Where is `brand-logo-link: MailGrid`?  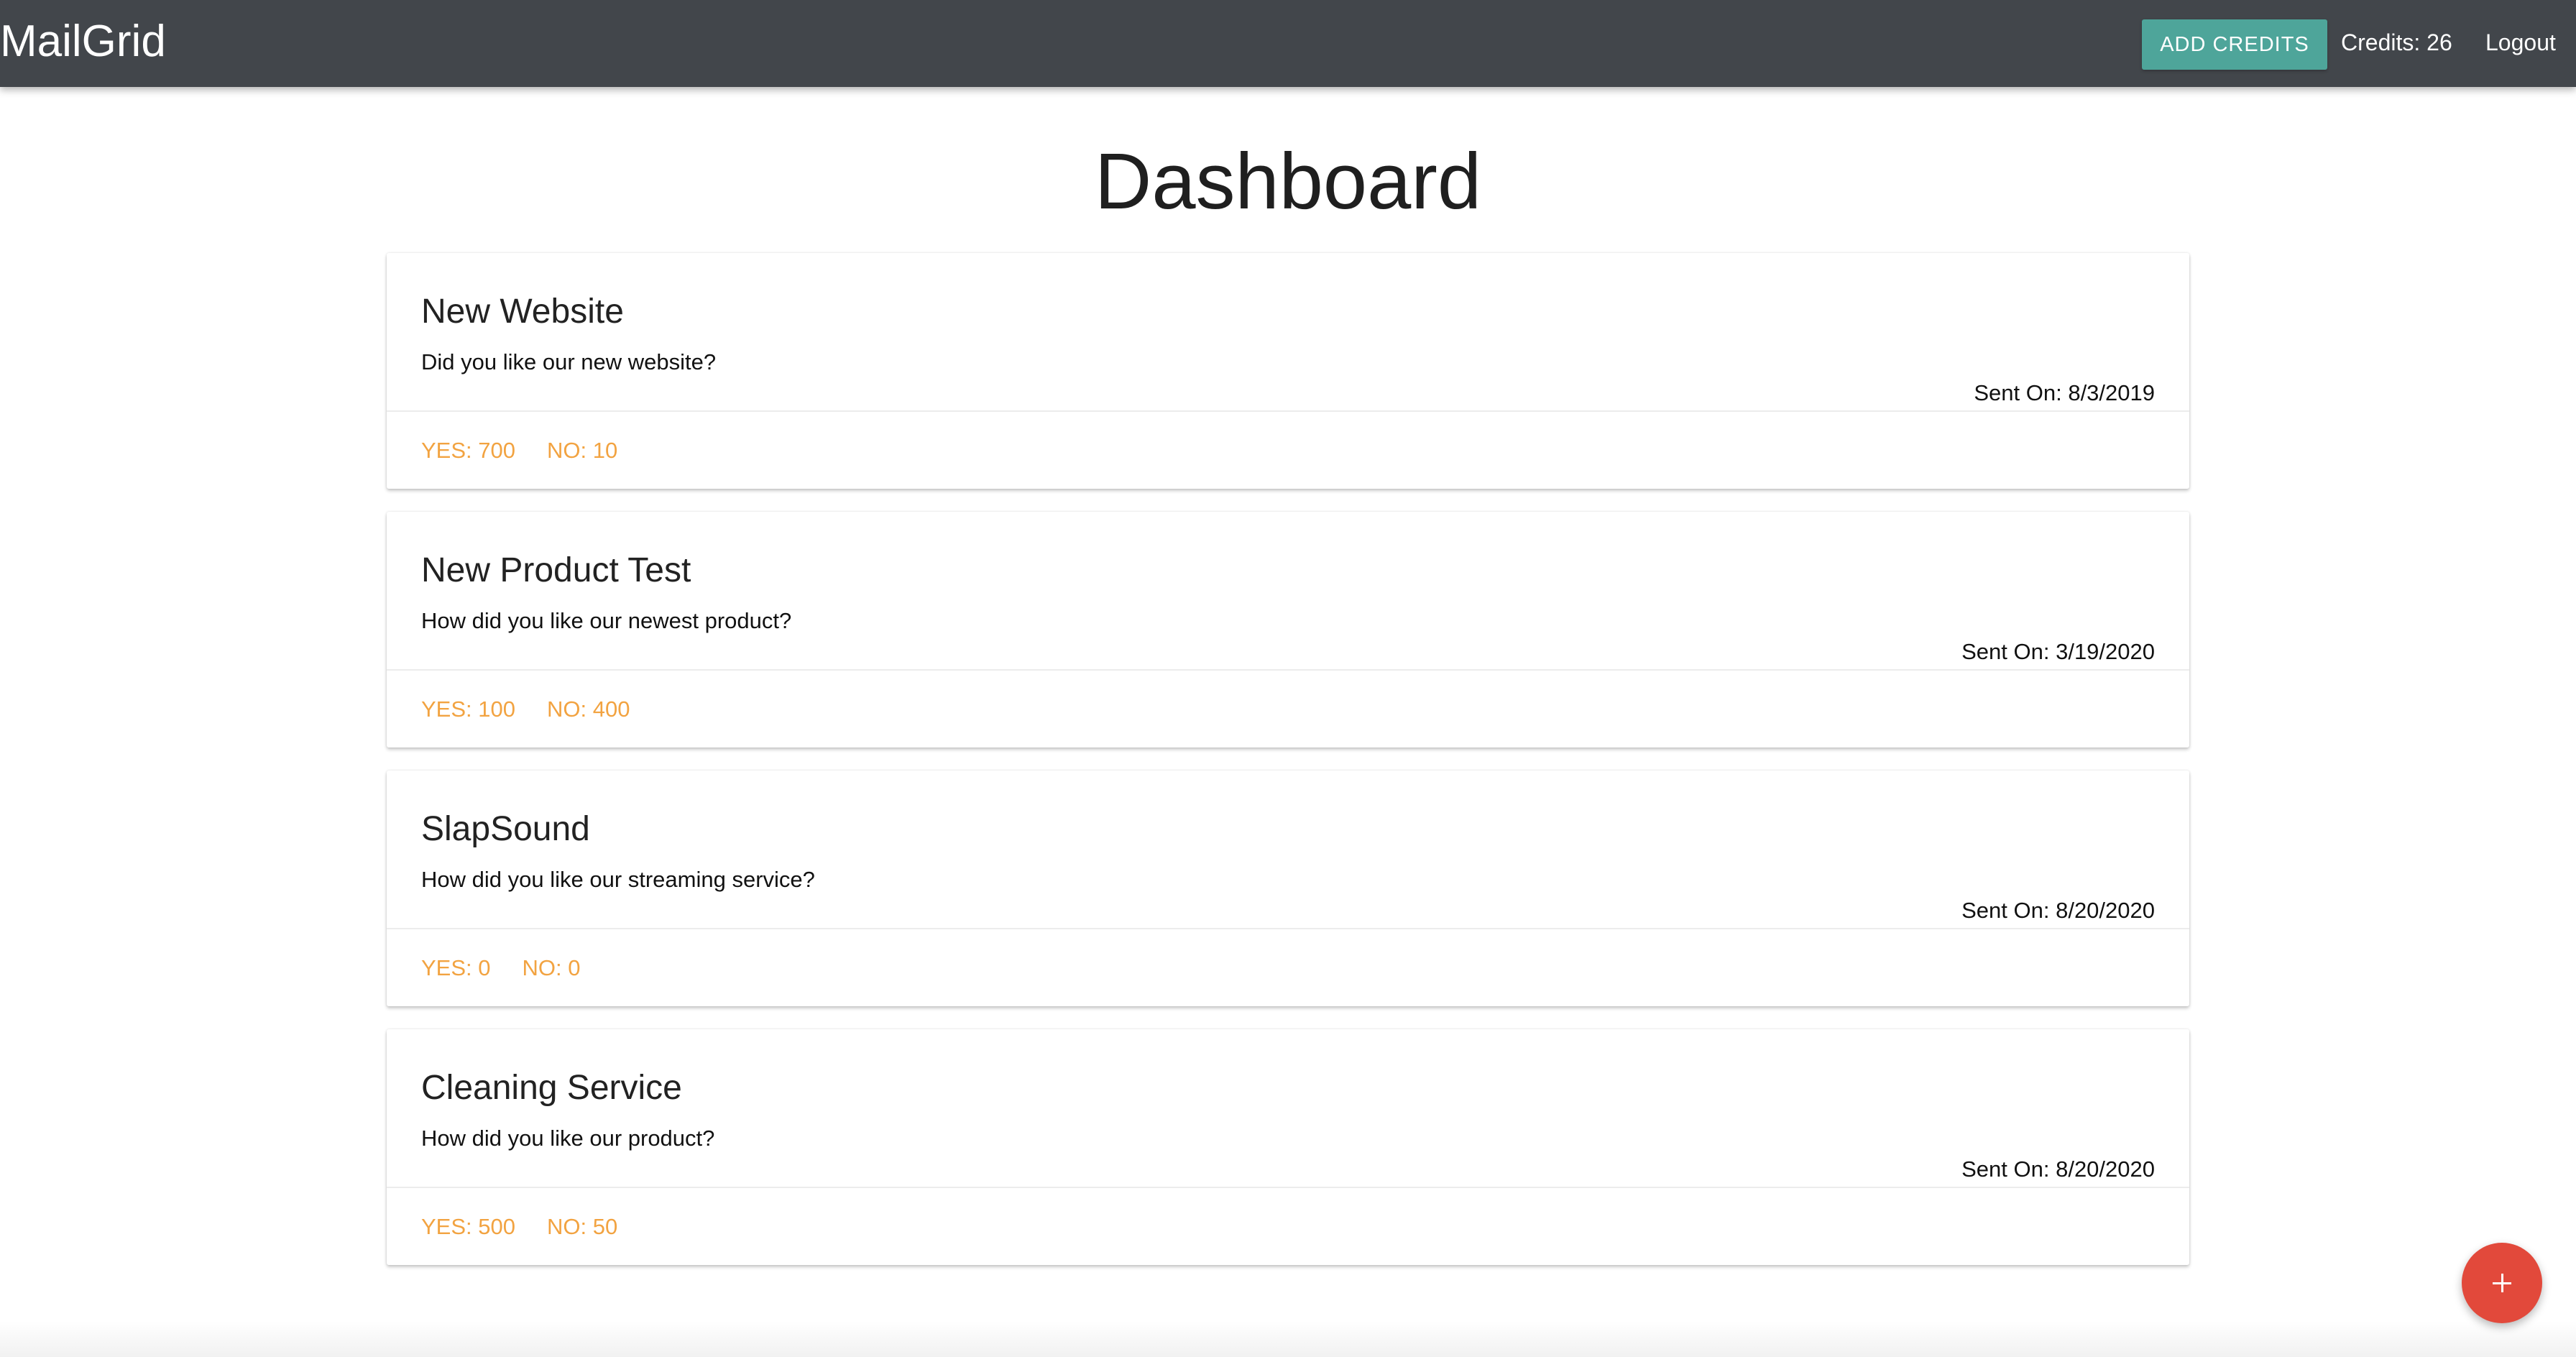 brand-logo-link: MailGrid is located at coordinates (83, 43).